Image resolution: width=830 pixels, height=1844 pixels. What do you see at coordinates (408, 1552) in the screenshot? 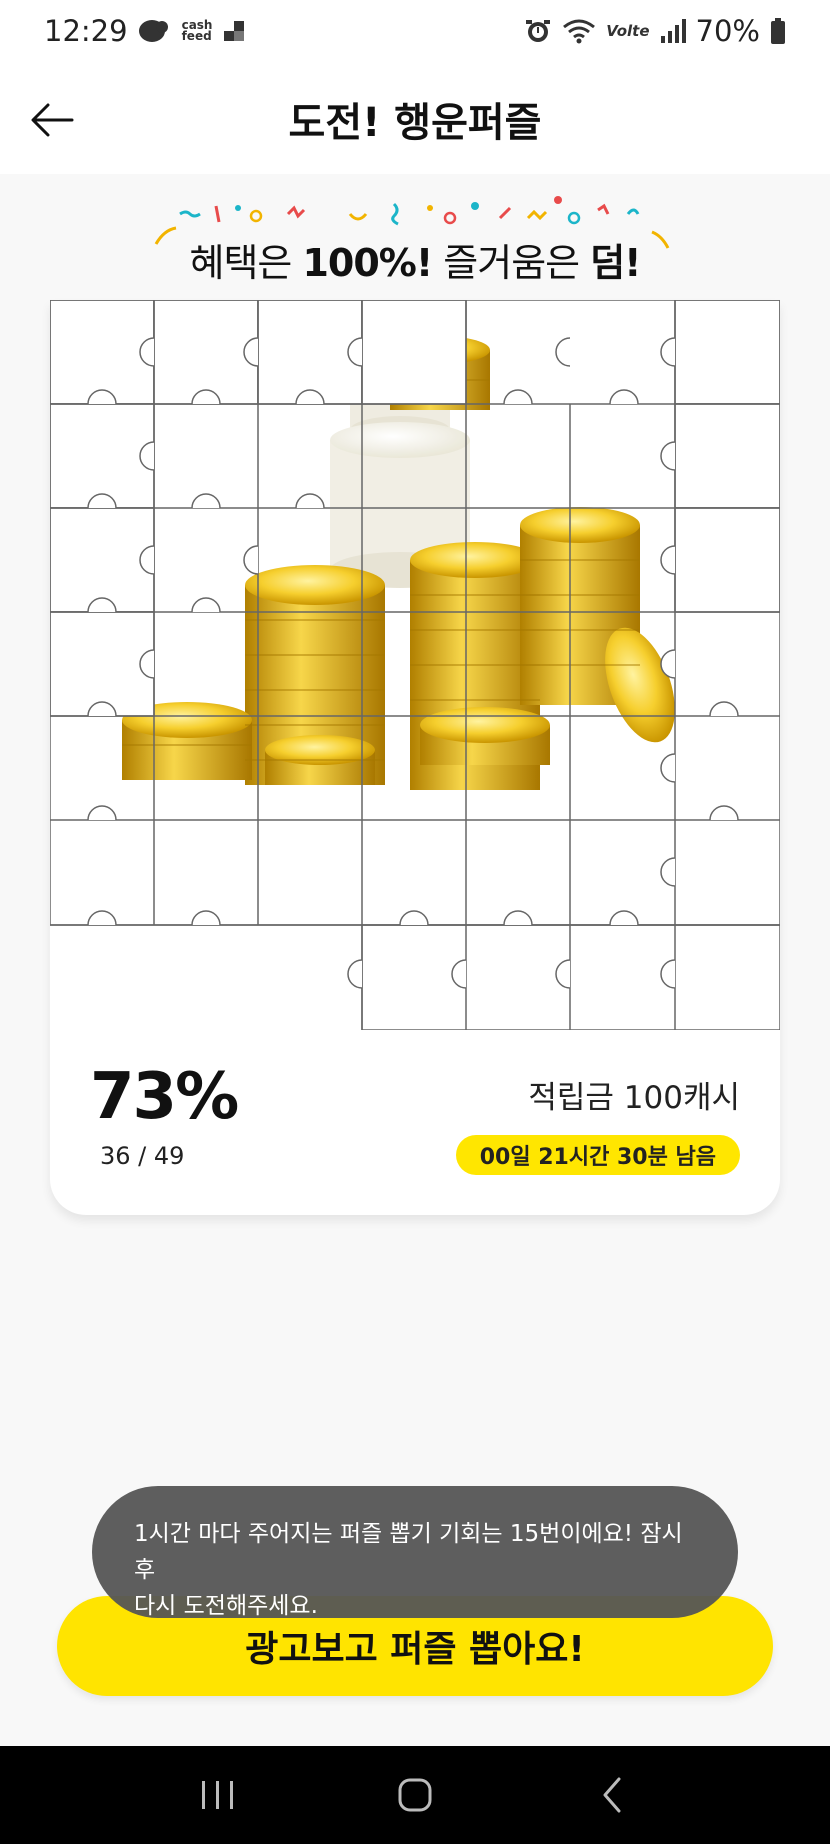
I see `toast-line-1: 1시간 마다 주어지는 퍼즐 뽑기 기회는 15번이에요! 잠시 후` at bounding box center [408, 1552].